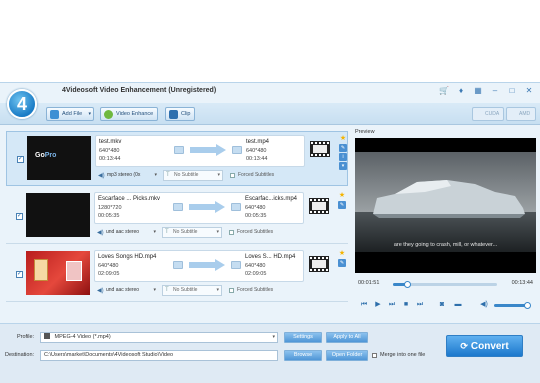 This screenshot has width=540, height=383. I want to click on current-time: 00:01:51, so click(369, 283).